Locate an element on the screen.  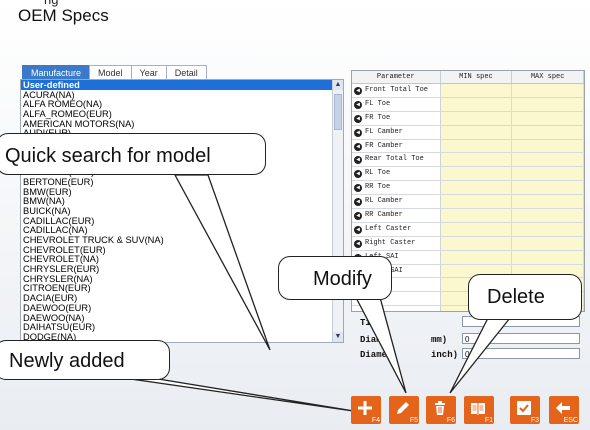
tab-bar: Manufacture Model Year Detail is located at coordinates (114, 72).